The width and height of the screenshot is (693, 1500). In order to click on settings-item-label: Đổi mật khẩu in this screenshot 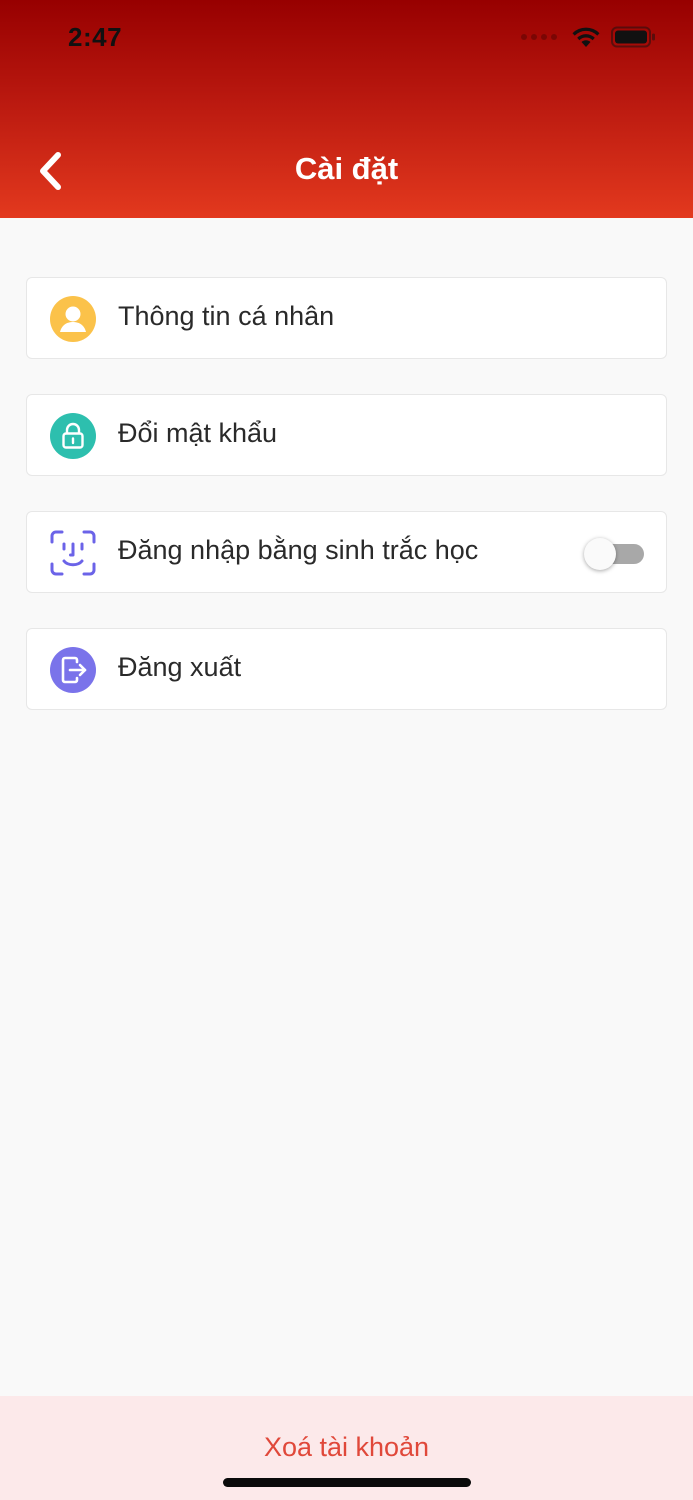, I will do `click(198, 433)`.